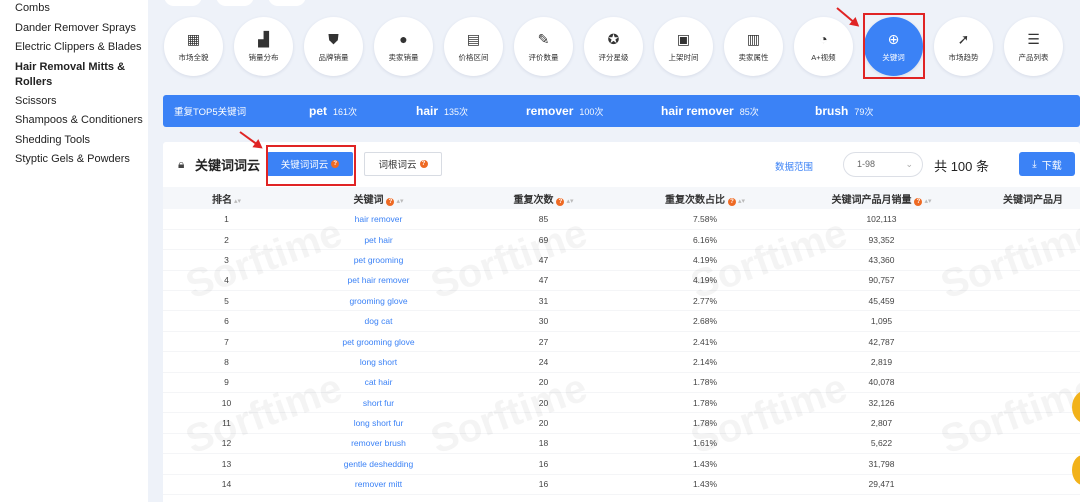 The height and width of the screenshot is (502, 1080). Describe the element at coordinates (1026, 198) in the screenshot. I see `header-monthly-partial: 关键词产品月` at that location.